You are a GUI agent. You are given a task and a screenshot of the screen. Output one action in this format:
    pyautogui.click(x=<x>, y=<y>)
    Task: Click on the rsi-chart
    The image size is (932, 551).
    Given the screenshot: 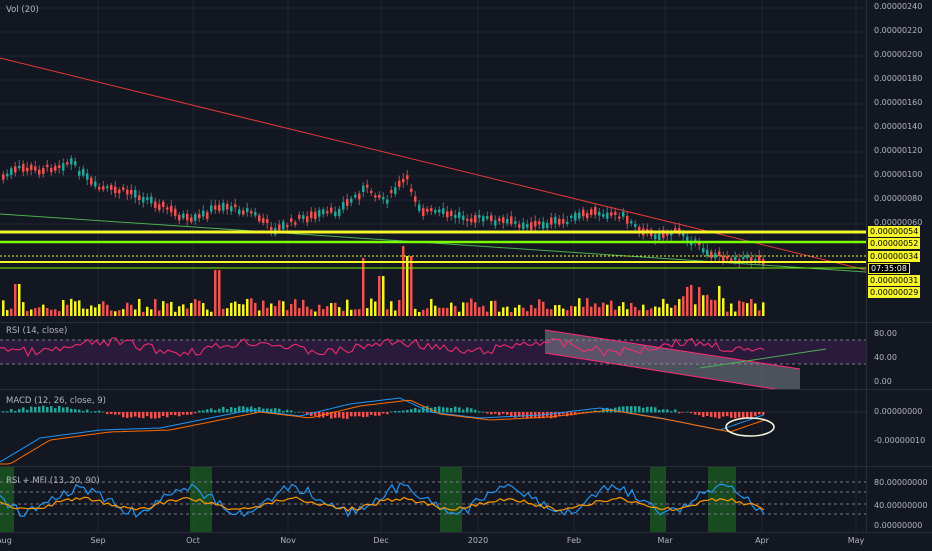 What is the action you would take?
    pyautogui.click(x=433, y=356)
    